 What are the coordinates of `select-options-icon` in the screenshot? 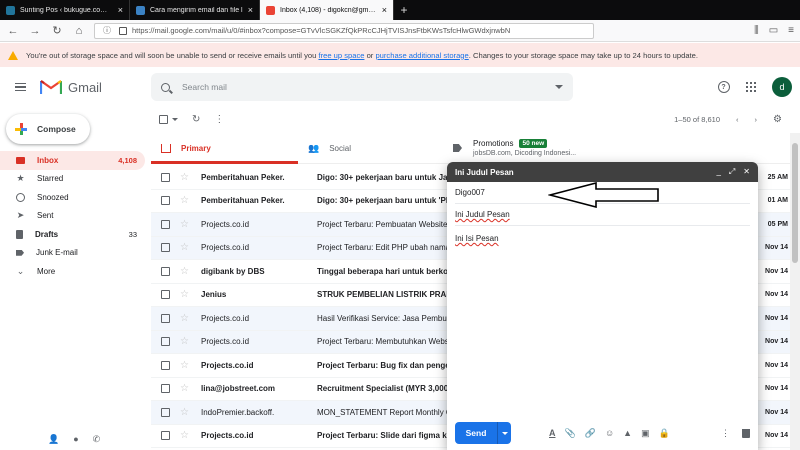 It's located at (175, 119).